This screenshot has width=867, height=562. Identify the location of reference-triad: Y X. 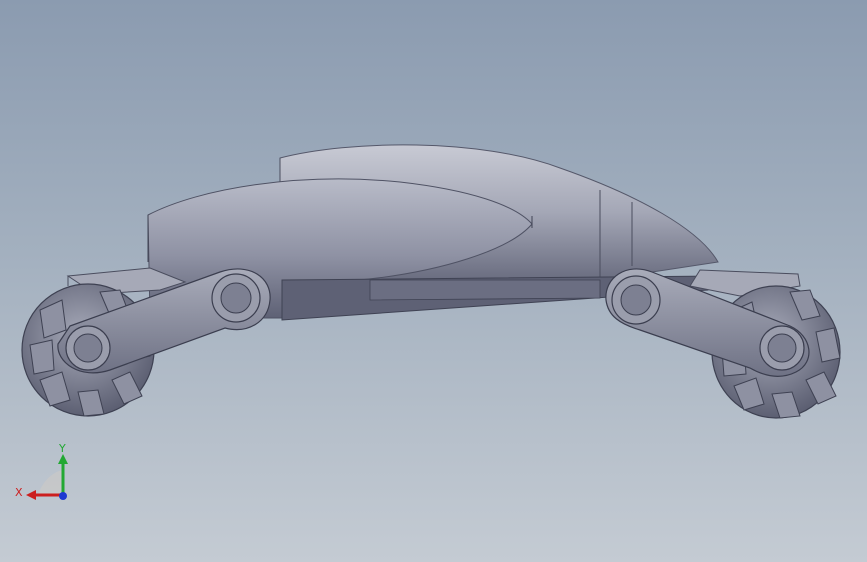
(49, 475).